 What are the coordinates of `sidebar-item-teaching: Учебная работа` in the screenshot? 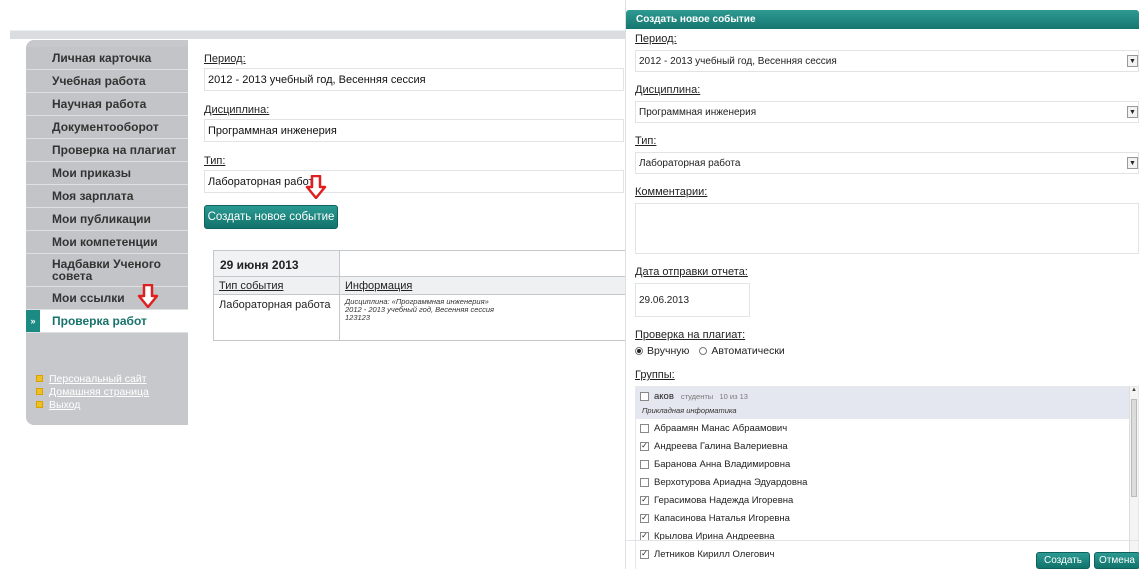 It's located at (107, 81).